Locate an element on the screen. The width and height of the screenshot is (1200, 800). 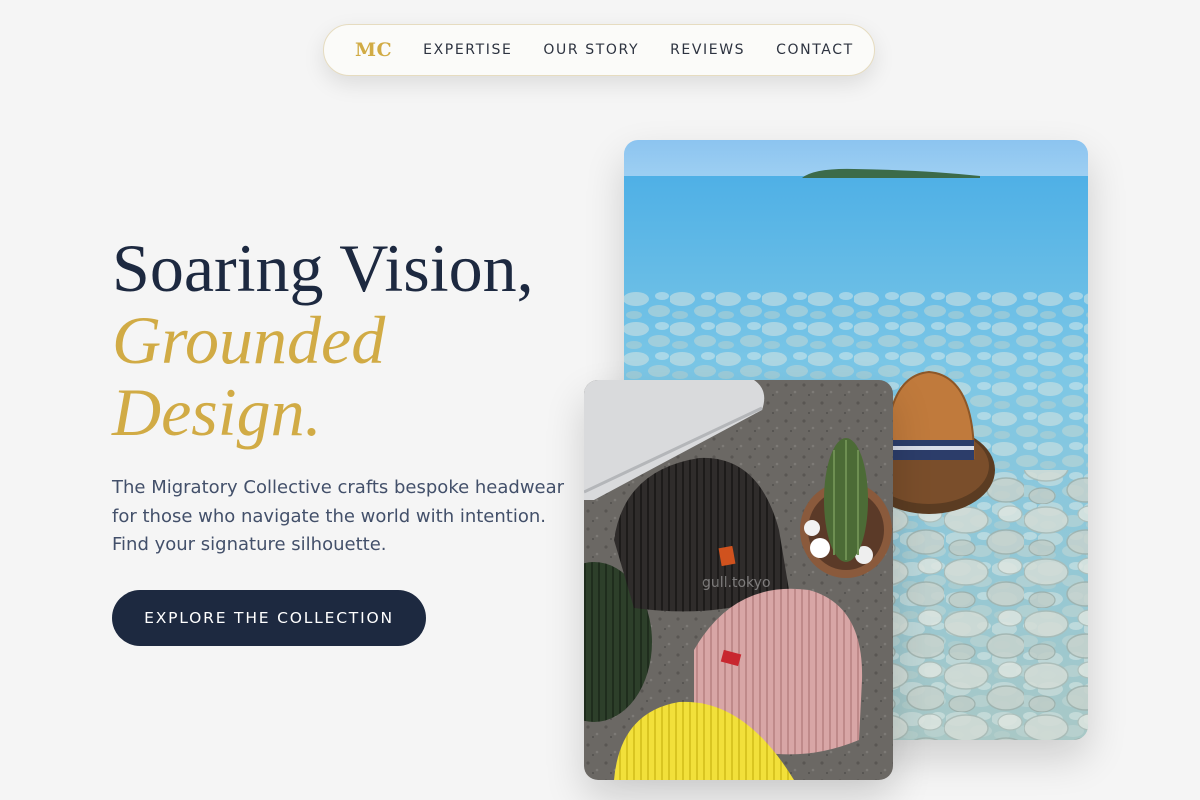
hero-headline: Soaring Vision, Grounded Design. is located at coordinates (323, 340).